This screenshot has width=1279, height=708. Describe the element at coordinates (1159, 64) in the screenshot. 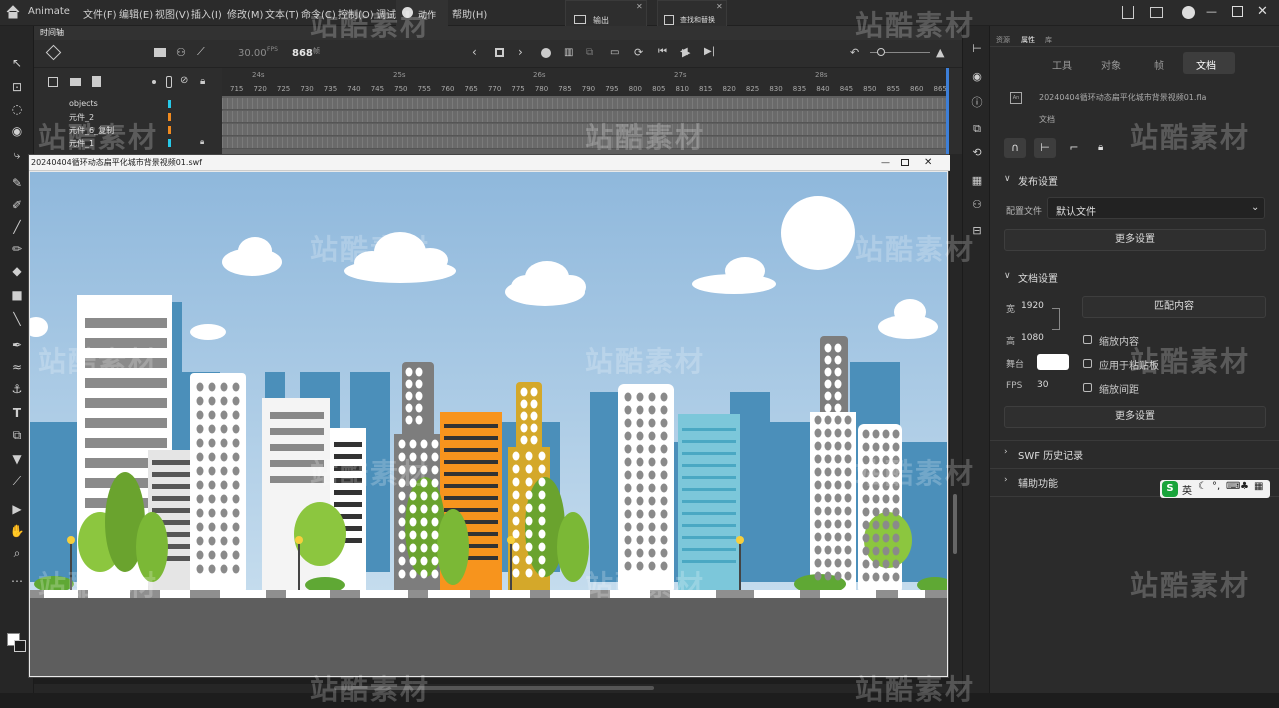

I see `tab-frame: 帧` at that location.